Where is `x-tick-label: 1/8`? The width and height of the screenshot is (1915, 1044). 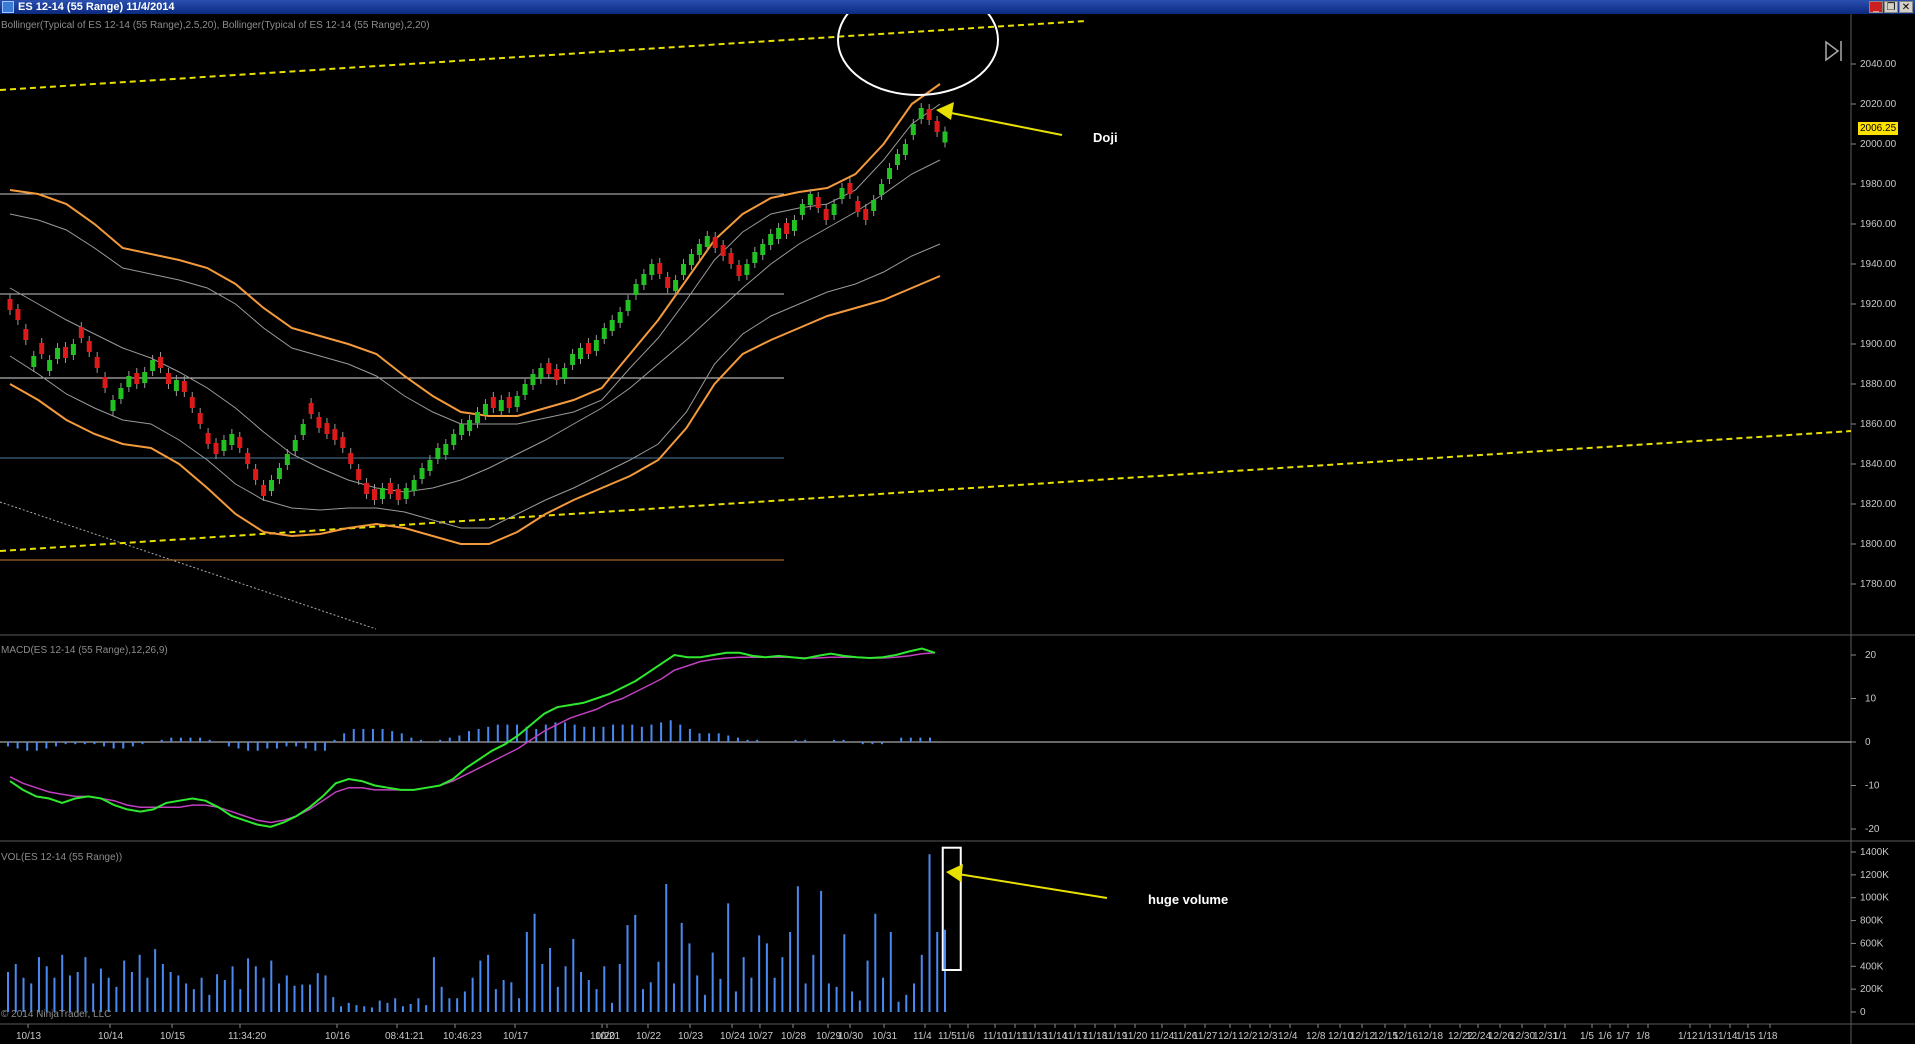 x-tick-label: 1/8 is located at coordinates (1643, 1036).